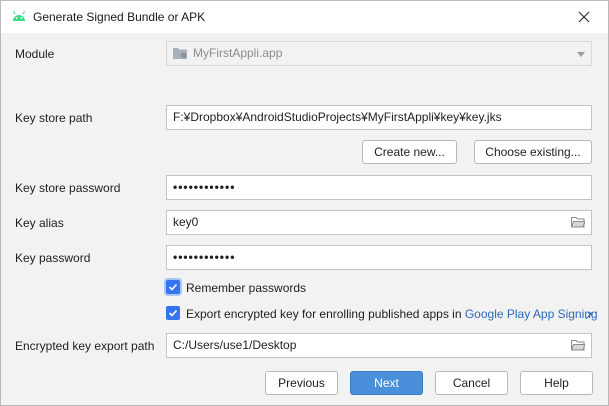  Describe the element at coordinates (35, 54) in the screenshot. I see `module-label: Module` at that location.